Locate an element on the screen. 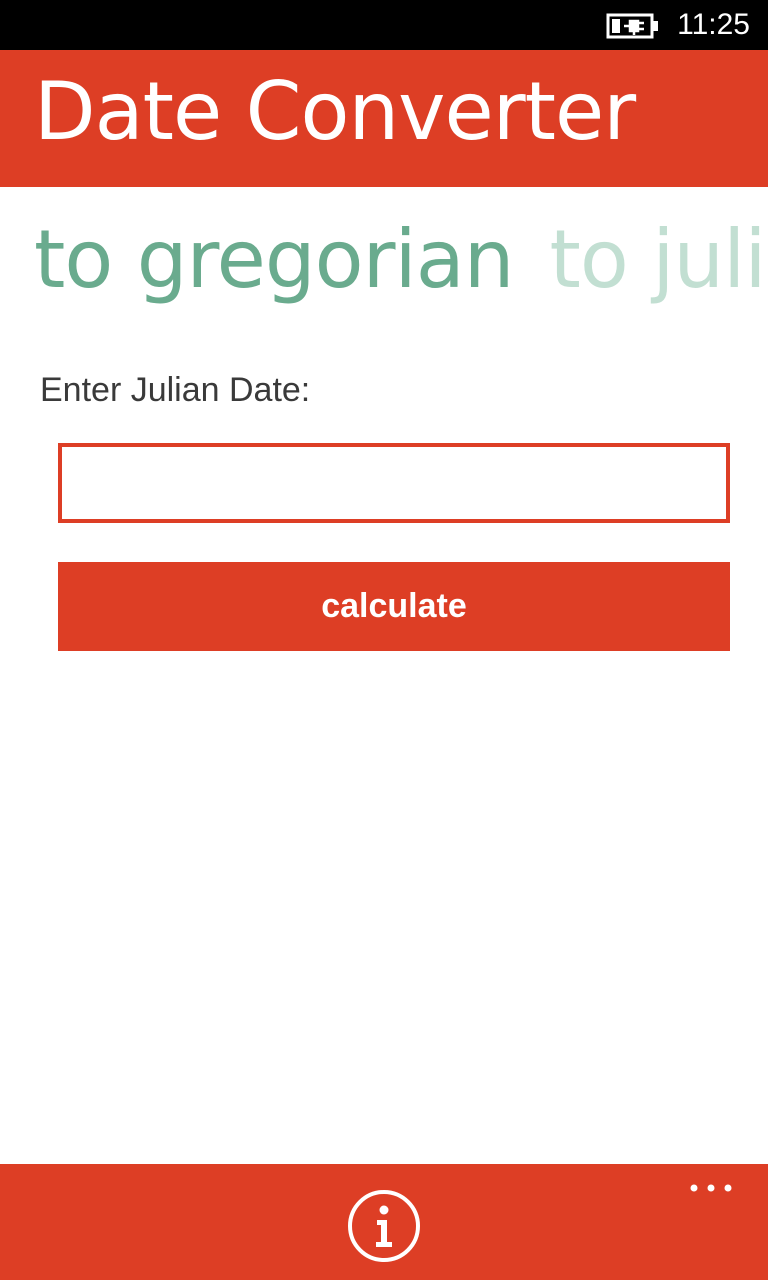 This screenshot has width=768, height=1280. clock: 11:25 is located at coordinates (713, 24).